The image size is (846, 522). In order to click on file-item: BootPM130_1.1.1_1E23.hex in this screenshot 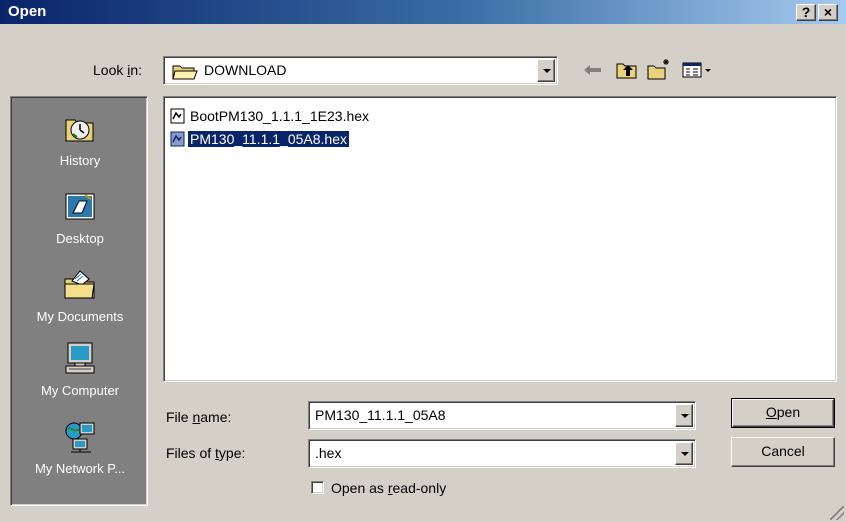, I will do `click(270, 116)`.